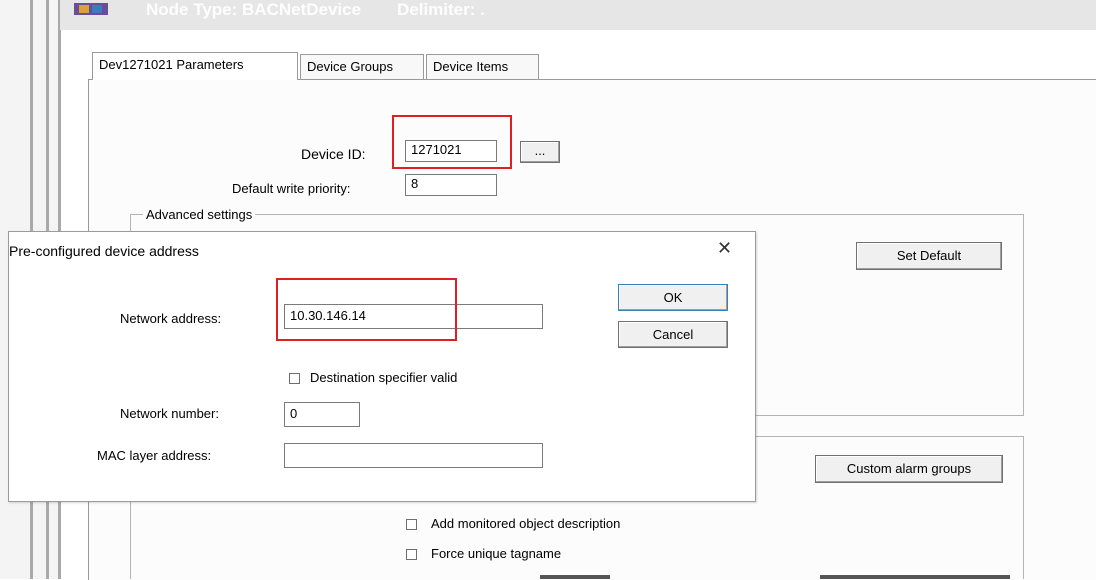 The image size is (1096, 580). Describe the element at coordinates (254, 9) in the screenshot. I see `node-type-title: Node Type: BACNetDevice` at that location.